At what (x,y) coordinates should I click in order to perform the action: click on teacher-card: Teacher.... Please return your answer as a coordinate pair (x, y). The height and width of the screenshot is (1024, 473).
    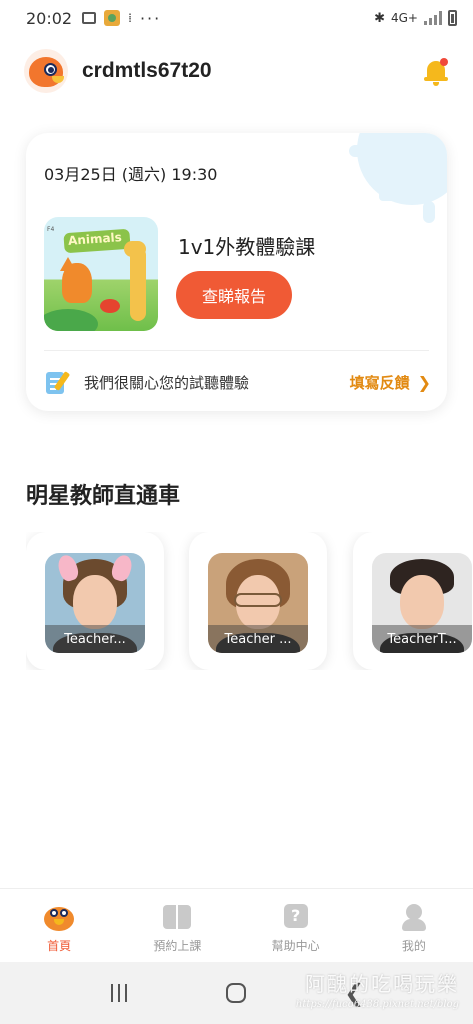
    Looking at the image, I should click on (95, 601).